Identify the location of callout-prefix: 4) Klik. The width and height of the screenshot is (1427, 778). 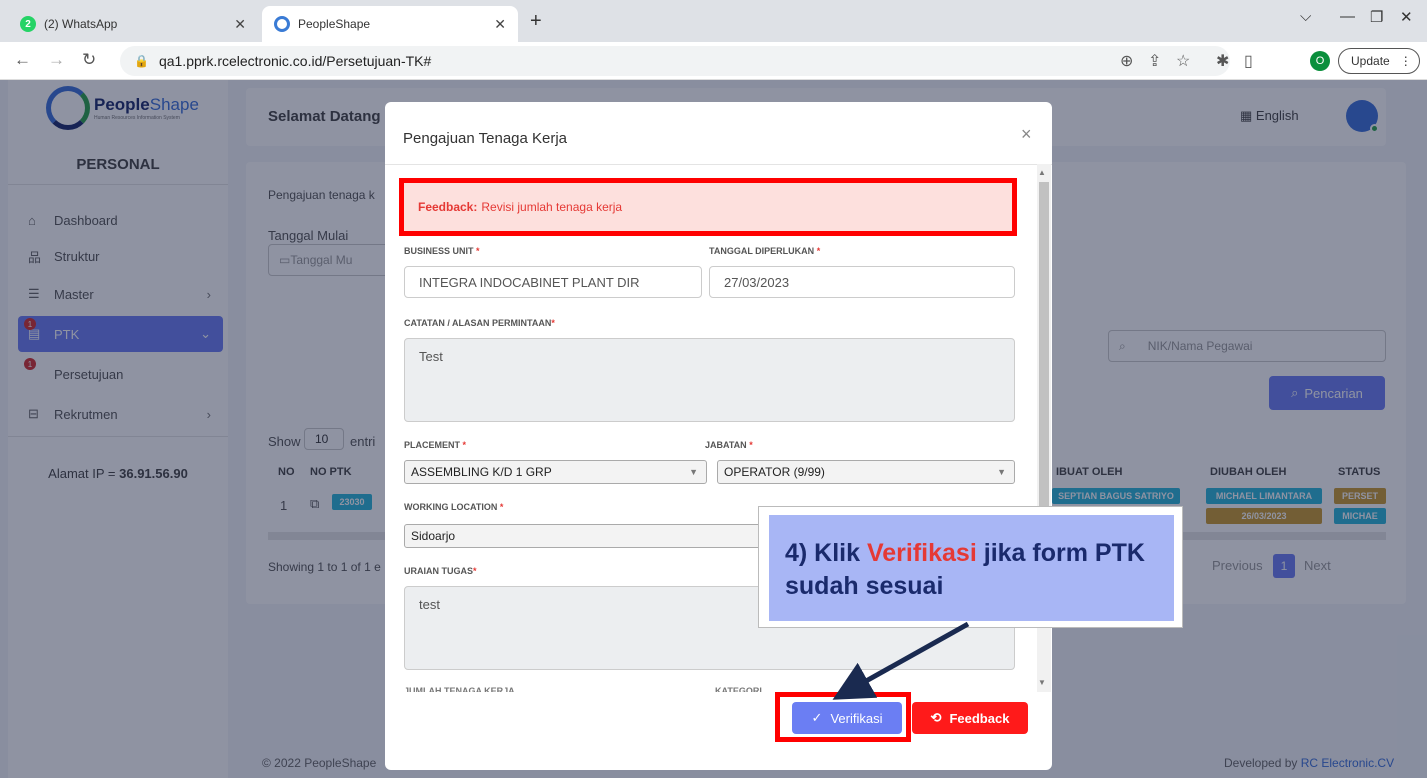
(826, 553).